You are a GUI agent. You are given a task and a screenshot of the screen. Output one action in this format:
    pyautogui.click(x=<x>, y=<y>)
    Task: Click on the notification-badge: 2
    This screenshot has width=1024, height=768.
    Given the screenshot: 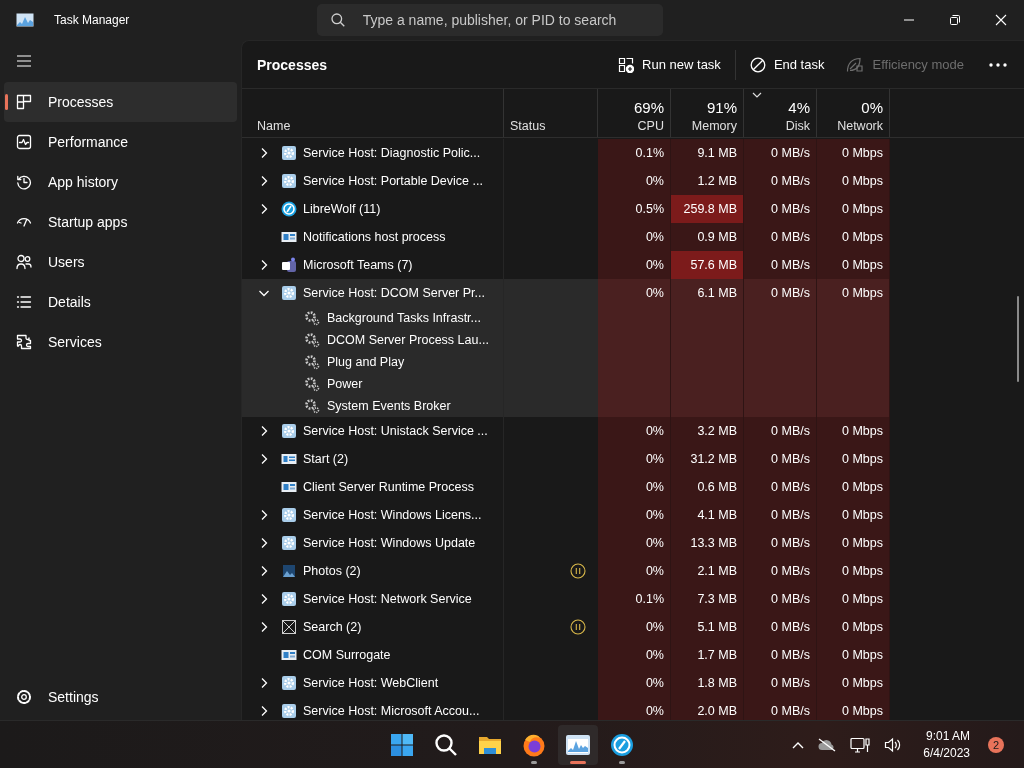 What is the action you would take?
    pyautogui.click(x=996, y=744)
    